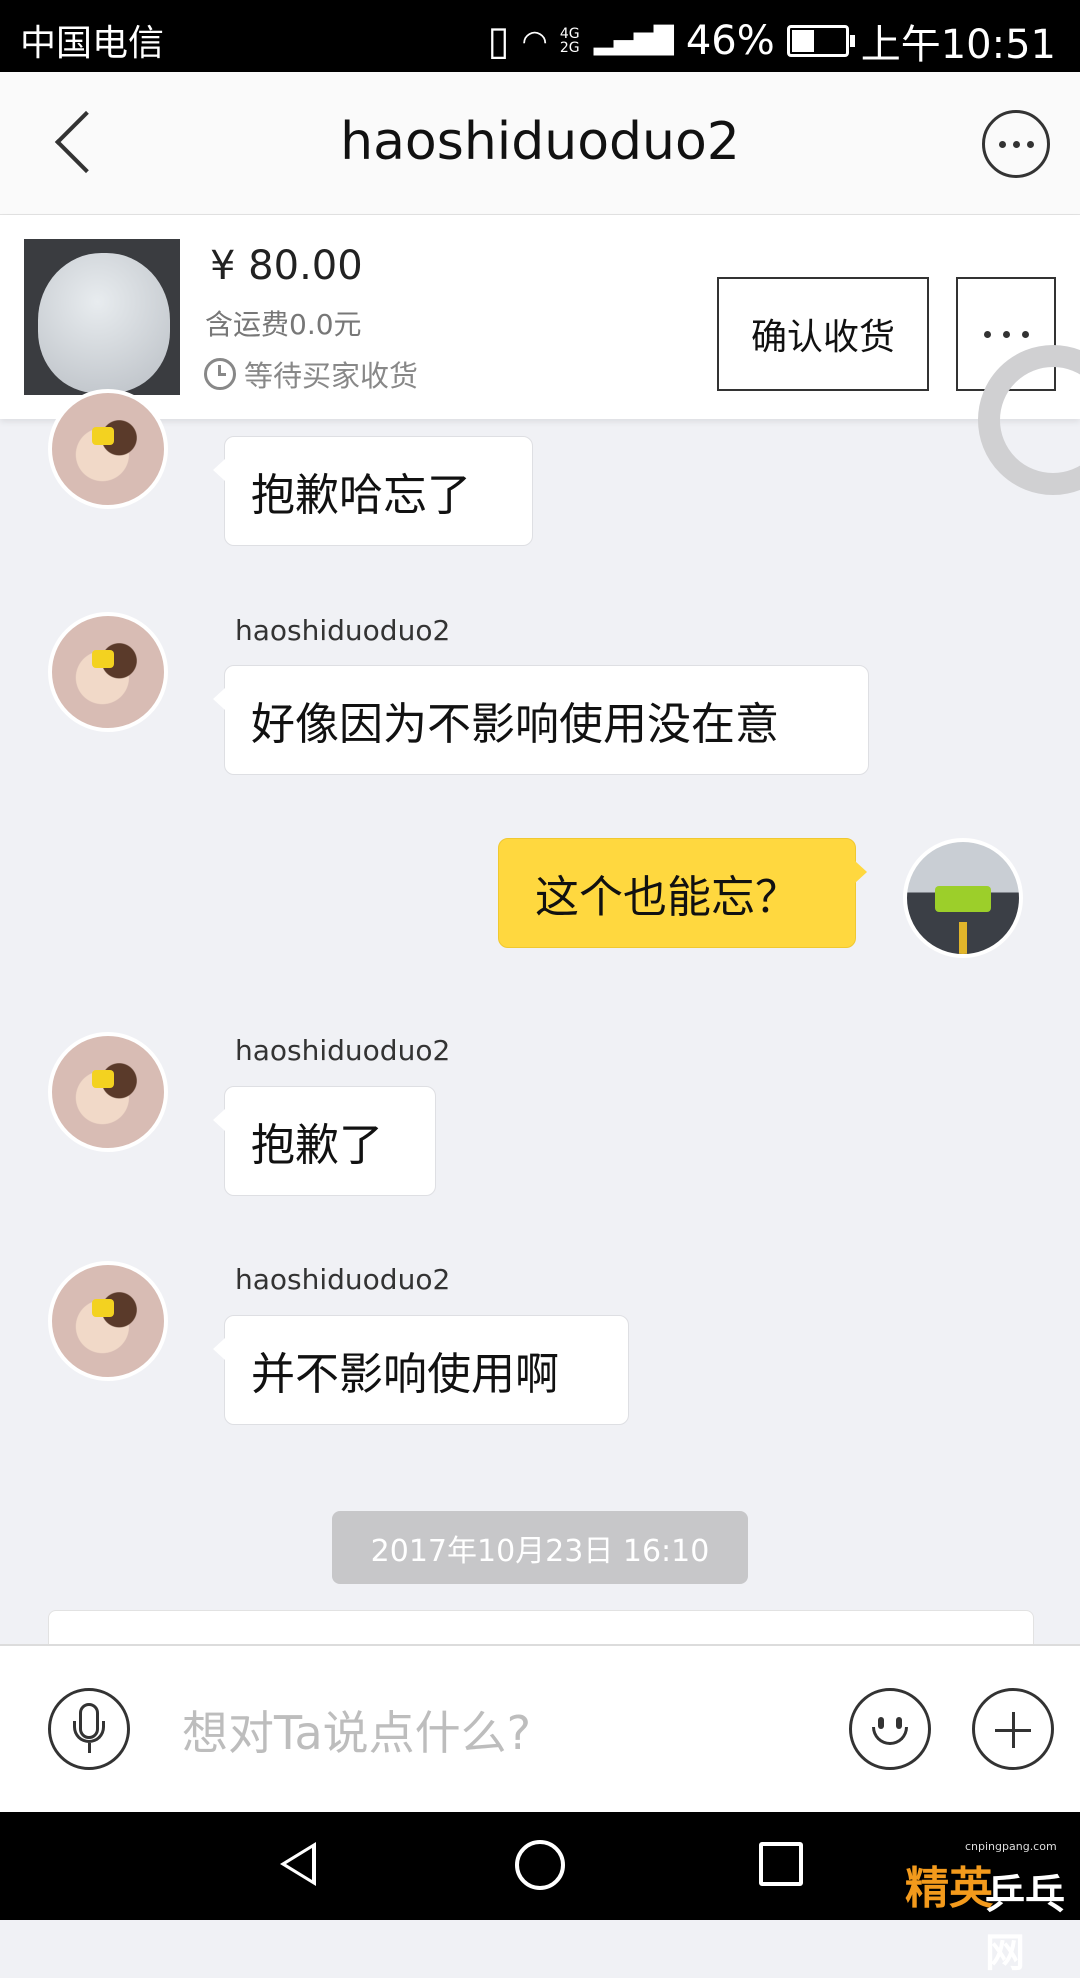  Describe the element at coordinates (569, 41) in the screenshot. I see `signal-network-label: 4G 2G` at that location.